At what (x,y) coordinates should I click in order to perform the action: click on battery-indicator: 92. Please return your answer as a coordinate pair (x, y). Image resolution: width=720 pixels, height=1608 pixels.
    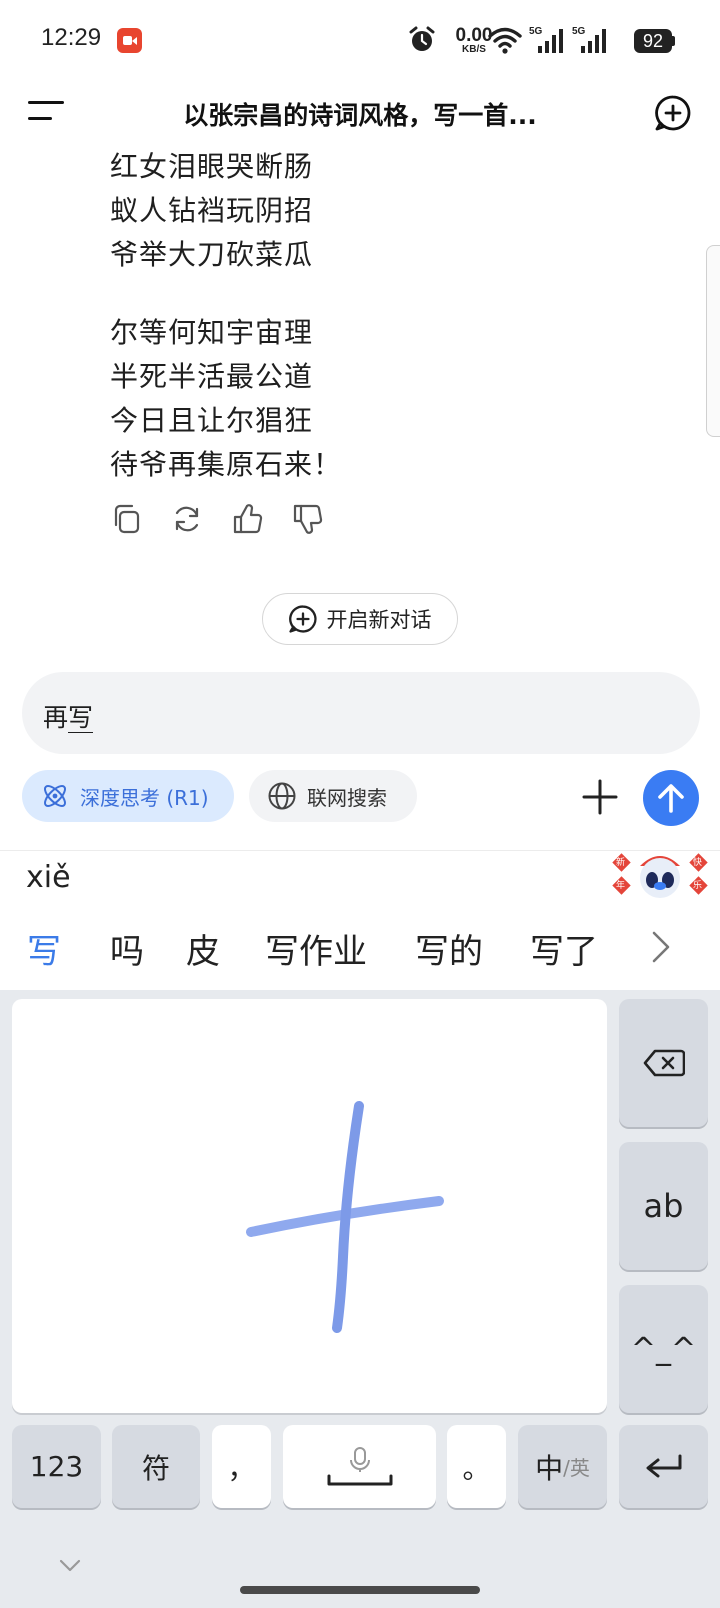
    Looking at the image, I should click on (653, 41).